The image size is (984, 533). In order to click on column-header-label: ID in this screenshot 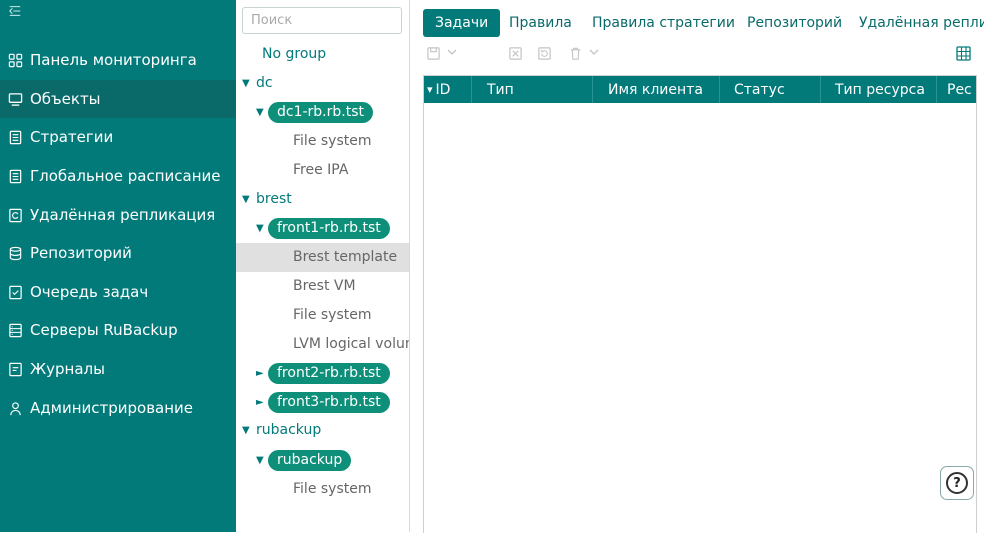, I will do `click(443, 89)`.